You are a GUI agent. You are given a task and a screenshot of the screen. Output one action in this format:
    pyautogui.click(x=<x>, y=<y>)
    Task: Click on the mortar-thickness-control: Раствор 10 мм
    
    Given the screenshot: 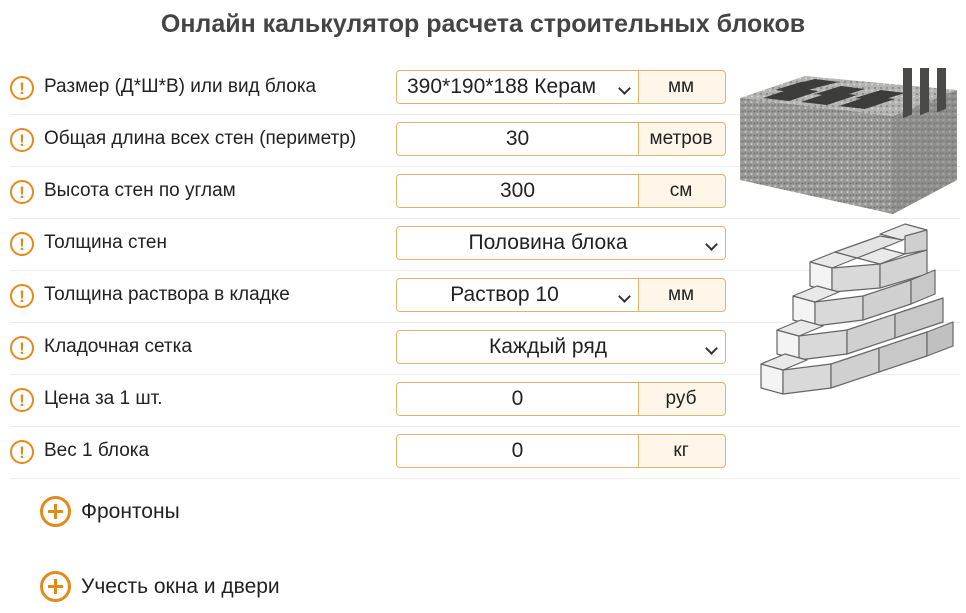 What is the action you would take?
    pyautogui.click(x=561, y=295)
    